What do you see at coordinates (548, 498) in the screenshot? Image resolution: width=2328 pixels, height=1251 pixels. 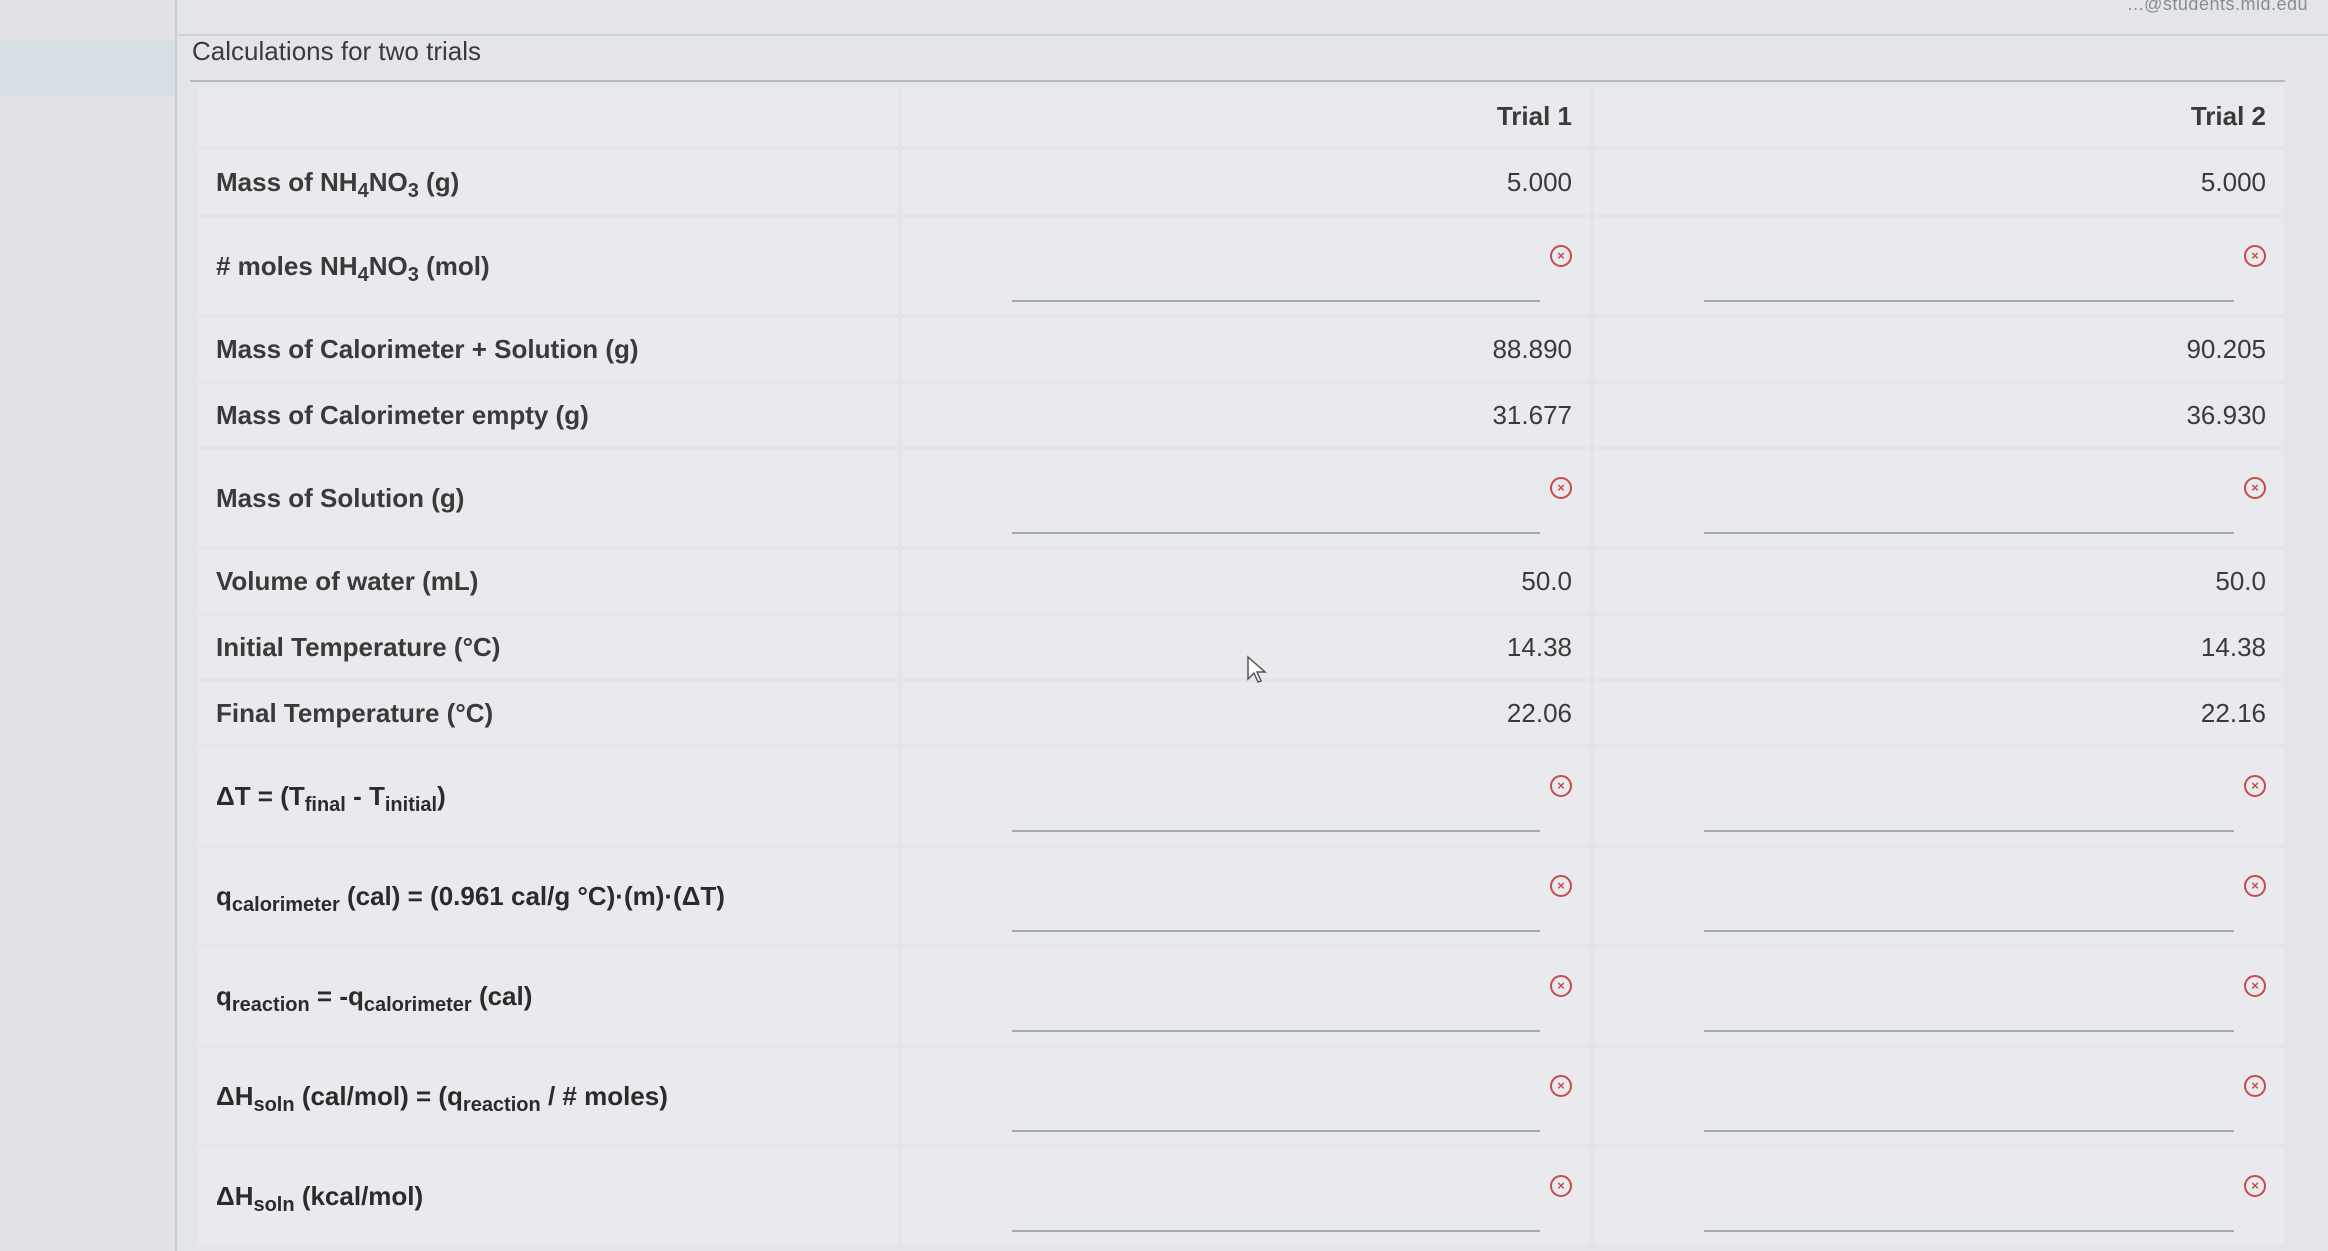 I see `row-label: Mass of Solution (g)` at bounding box center [548, 498].